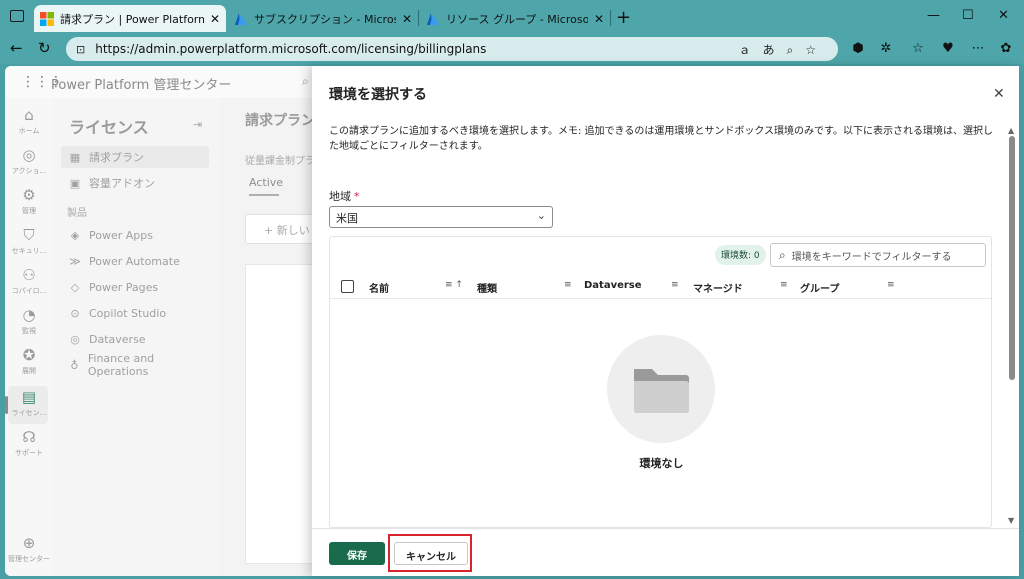  Describe the element at coordinates (1006, 49) in the screenshot. I see `copilot-browser-icon: ✿` at that location.